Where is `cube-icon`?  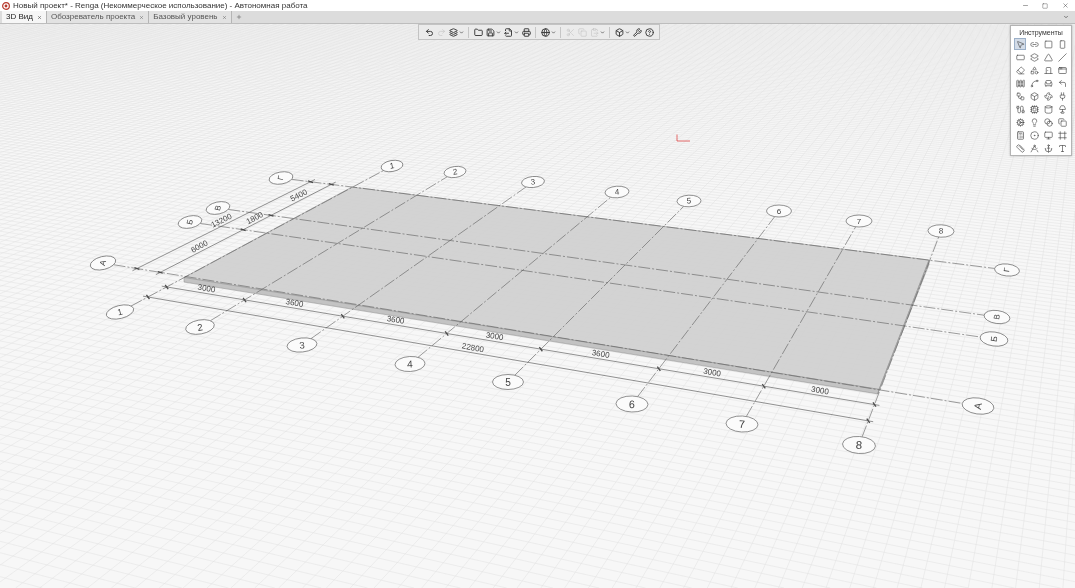
cube-icon is located at coordinates (1034, 96).